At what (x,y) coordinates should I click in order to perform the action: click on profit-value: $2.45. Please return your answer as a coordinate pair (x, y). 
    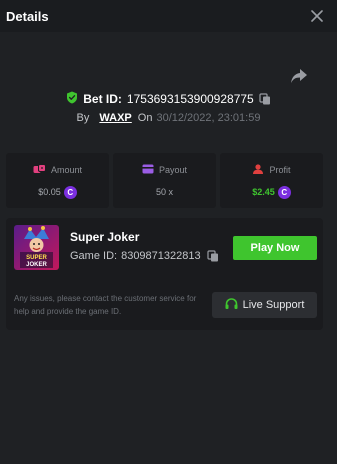
    Looking at the image, I should click on (263, 192).